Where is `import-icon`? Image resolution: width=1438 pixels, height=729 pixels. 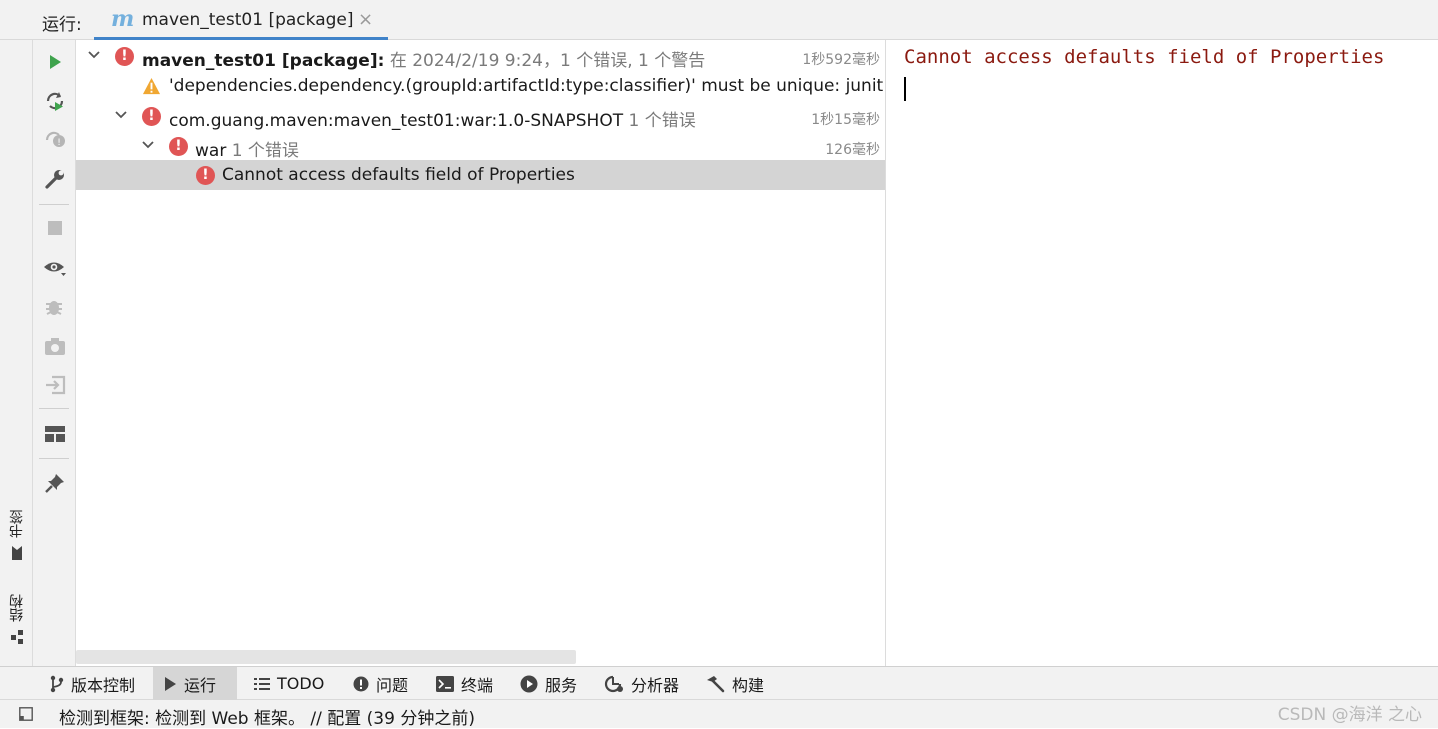 import-icon is located at coordinates (55, 385).